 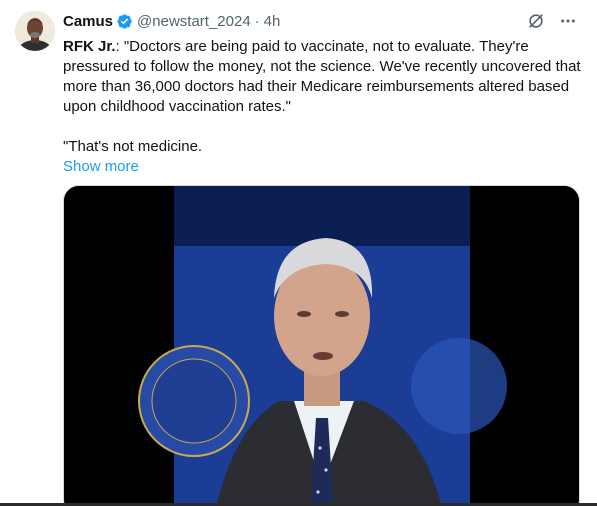 What do you see at coordinates (89, 46) in the screenshot?
I see `speaker-name: RFK Jr.` at bounding box center [89, 46].